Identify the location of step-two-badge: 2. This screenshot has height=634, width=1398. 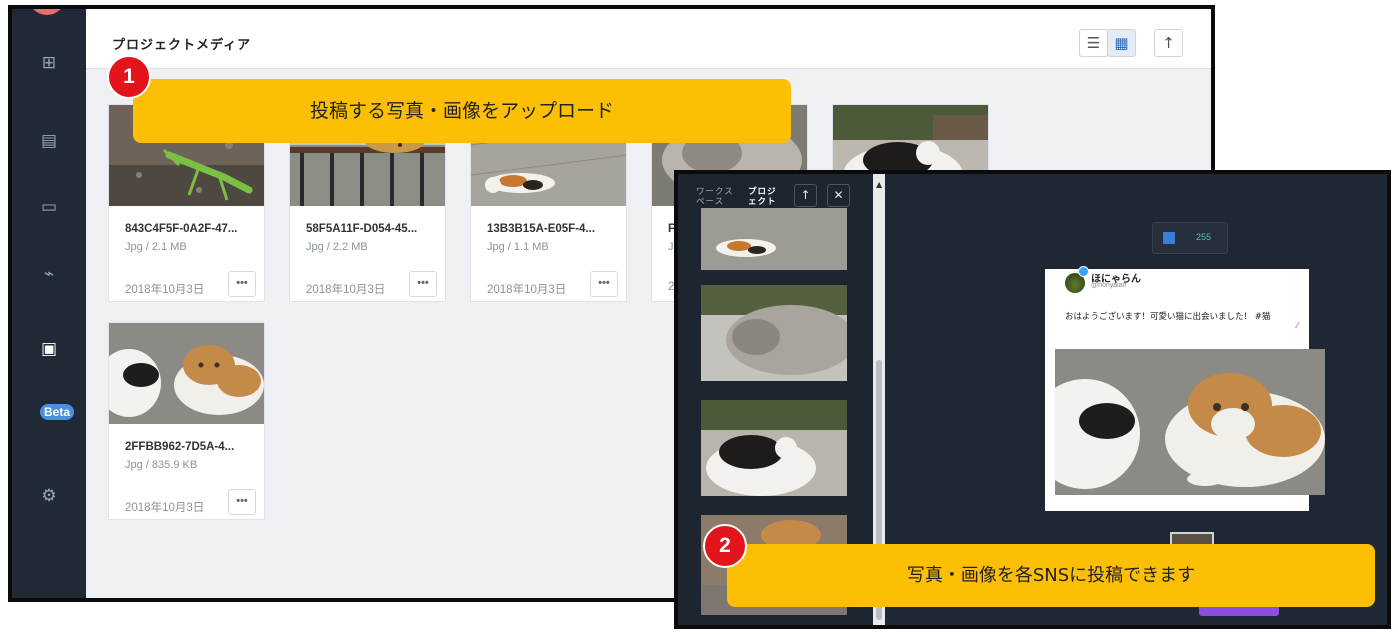
(725, 546).